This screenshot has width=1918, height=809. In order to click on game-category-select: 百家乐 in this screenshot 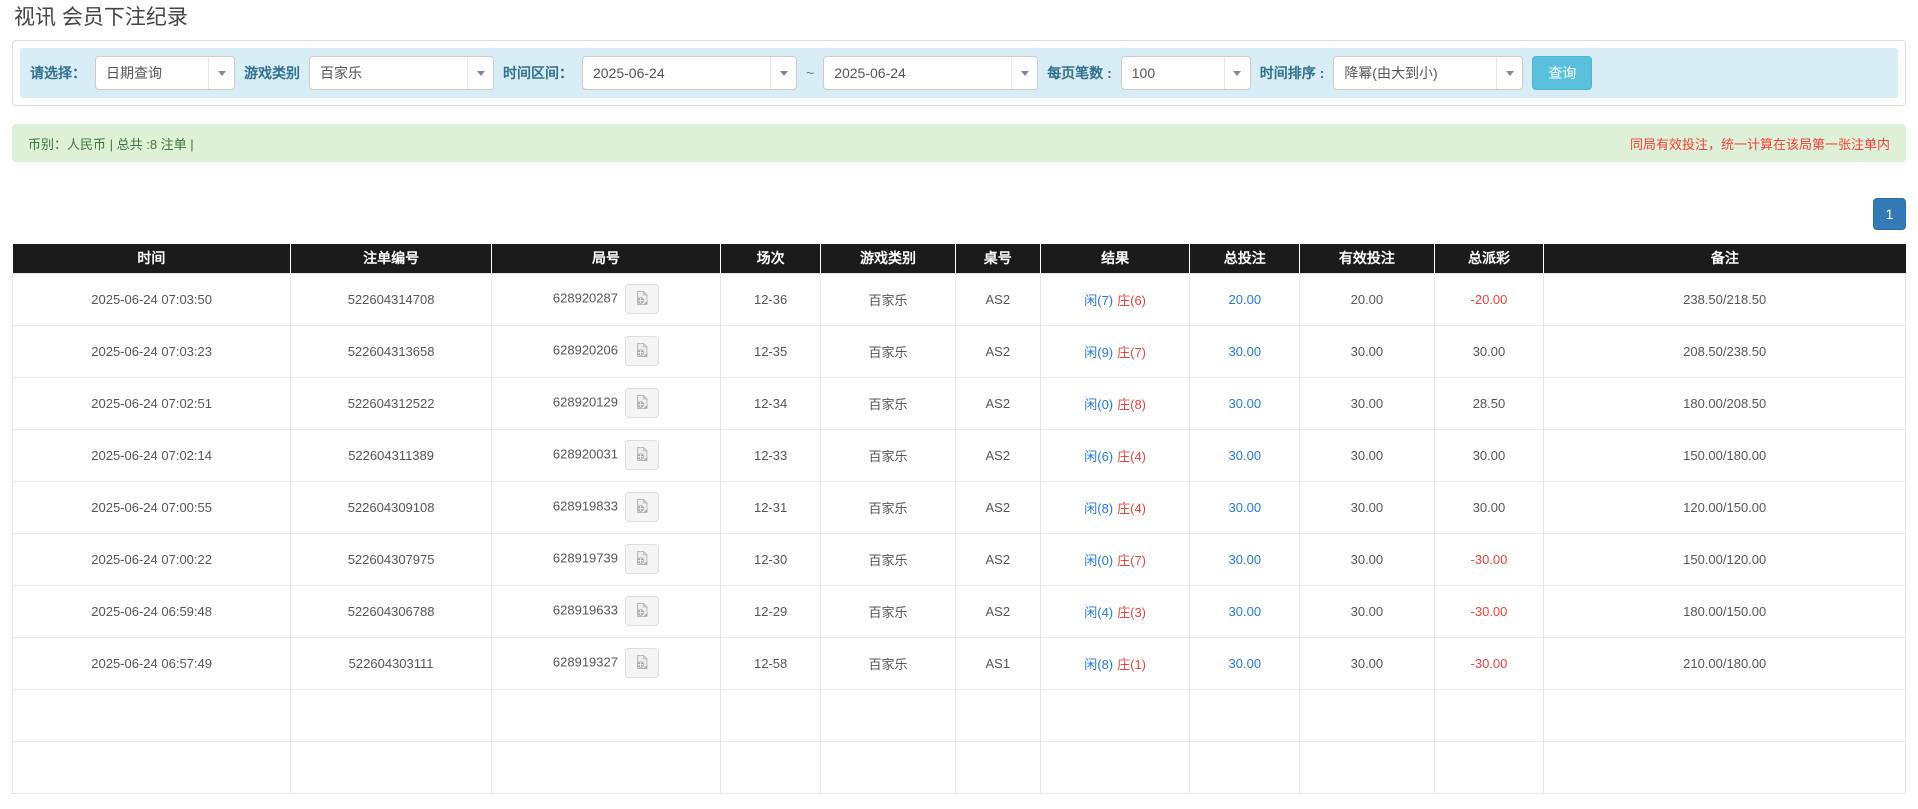, I will do `click(401, 73)`.